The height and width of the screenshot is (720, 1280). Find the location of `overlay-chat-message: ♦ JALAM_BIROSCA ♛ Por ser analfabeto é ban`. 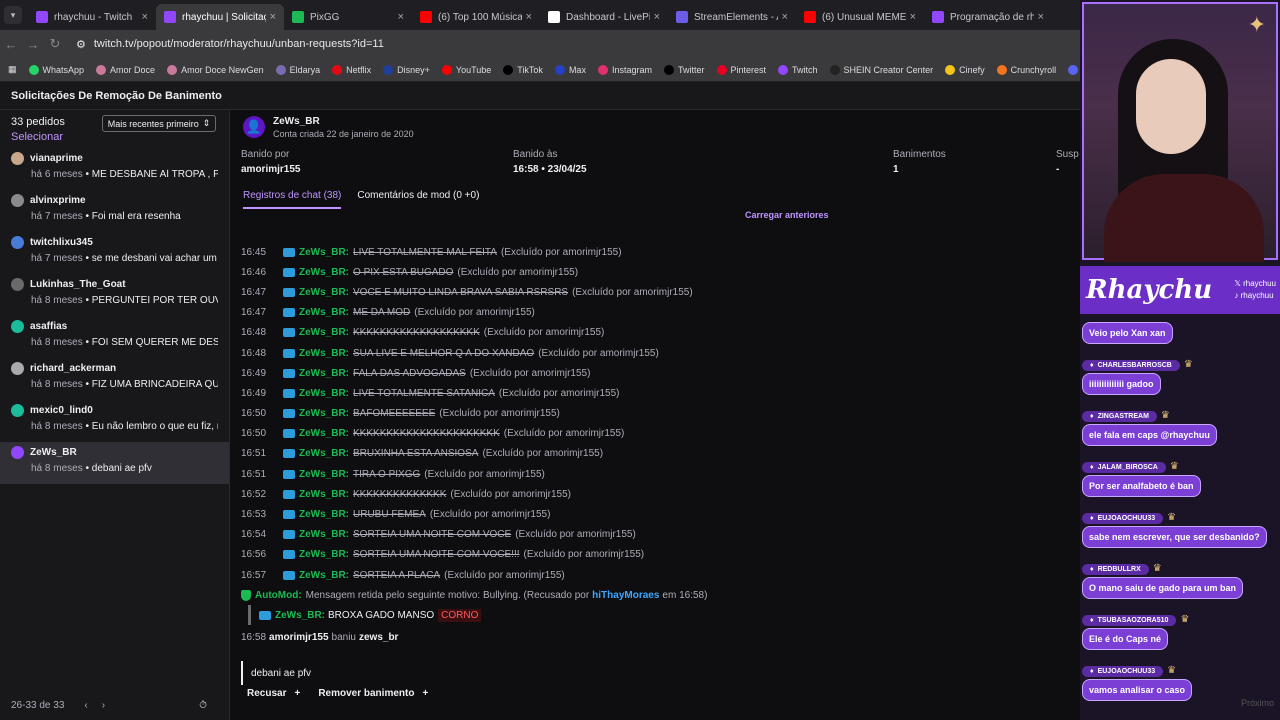

overlay-chat-message: ♦ JALAM_BIROSCA ♛ Por ser analfabeto é ban is located at coordinates (1177, 477).